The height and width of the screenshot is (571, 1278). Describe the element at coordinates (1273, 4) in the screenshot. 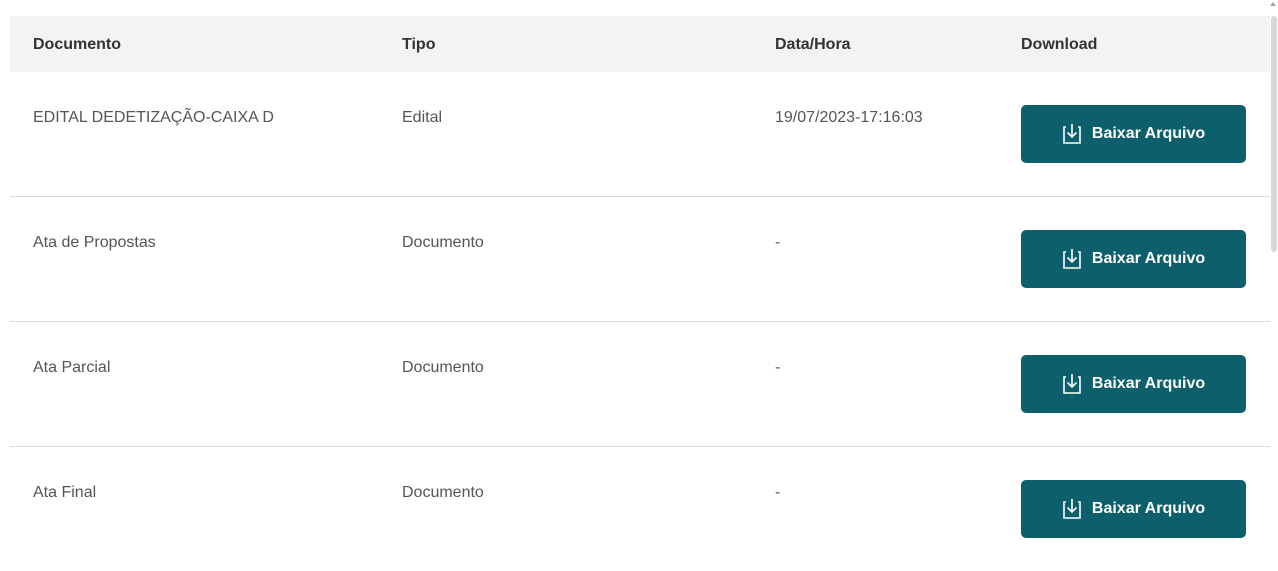

I see `scroll-up-arrow-icon` at that location.